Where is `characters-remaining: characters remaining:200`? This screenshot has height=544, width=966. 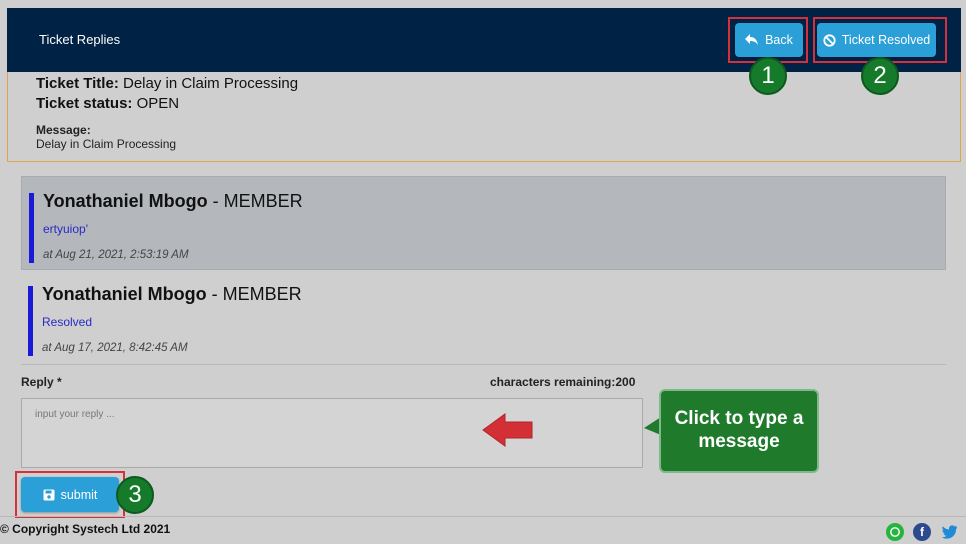
characters-remaining: characters remaining:200 is located at coordinates (563, 382).